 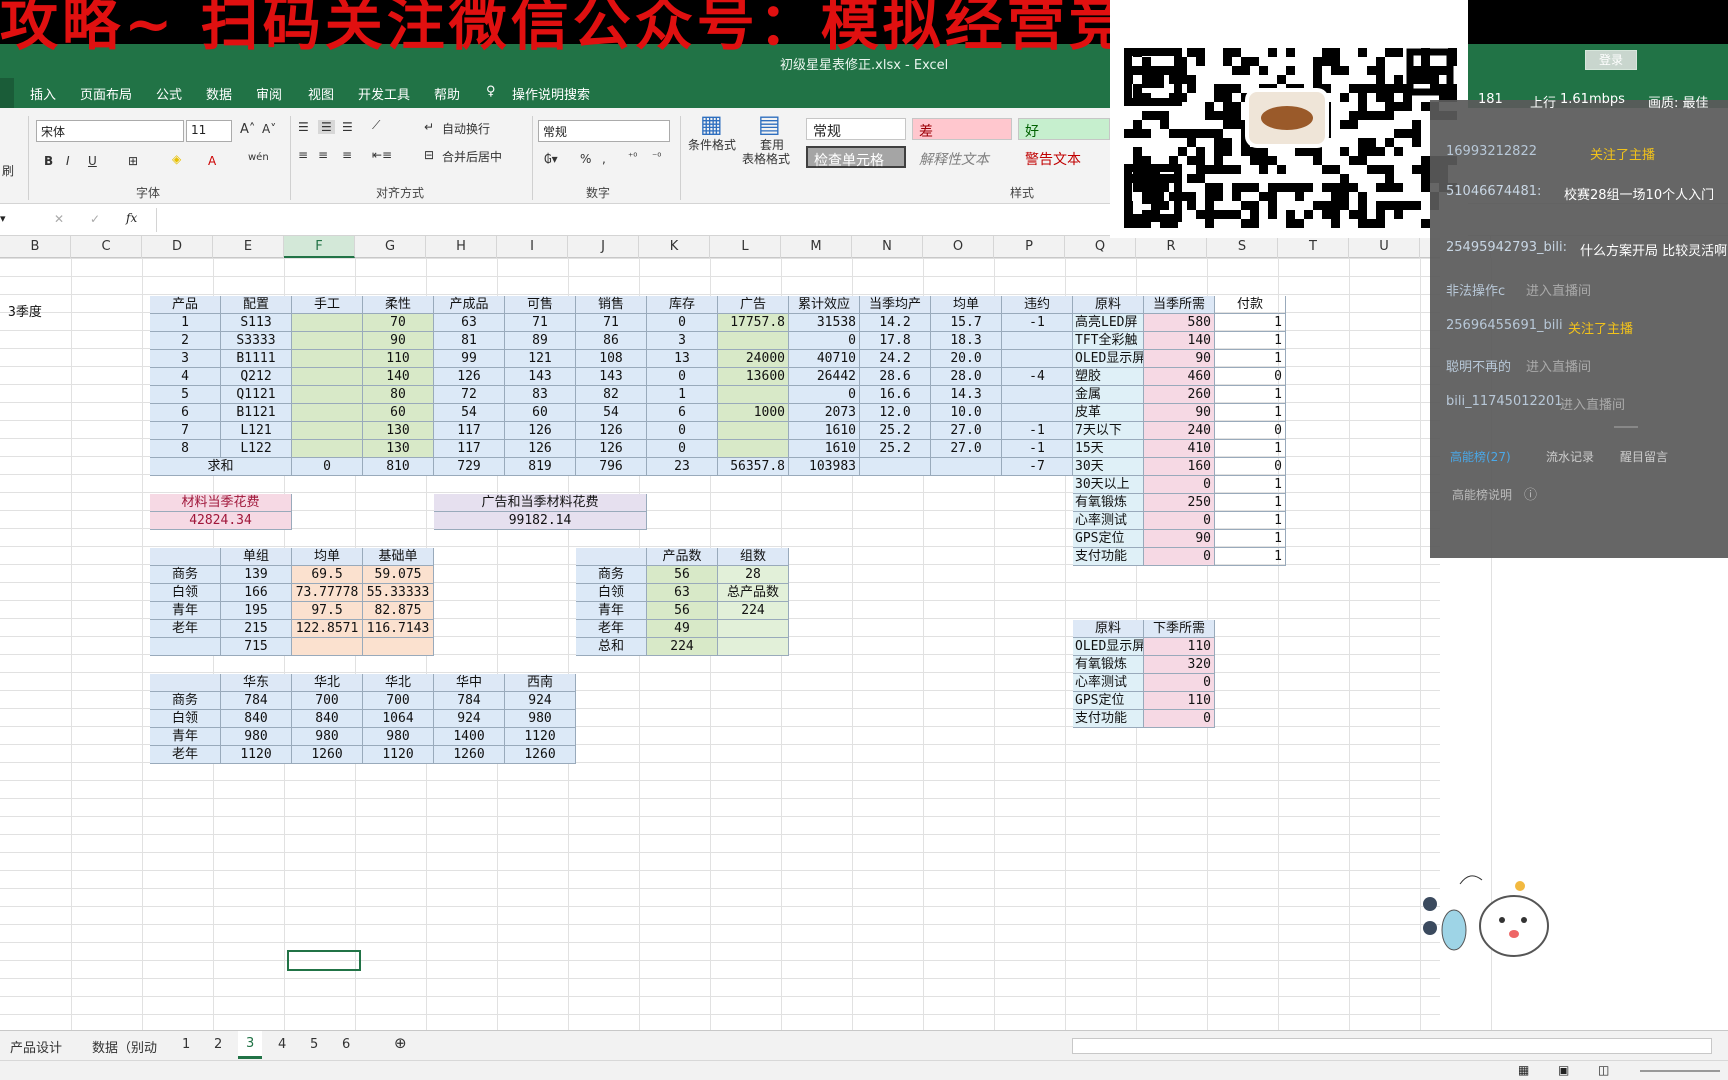 I want to click on currency-icon: ₲▾, so click(x=551, y=159).